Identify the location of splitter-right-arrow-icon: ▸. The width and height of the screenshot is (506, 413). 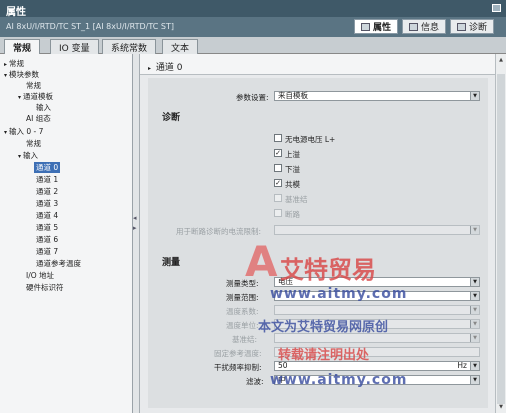
(135, 228).